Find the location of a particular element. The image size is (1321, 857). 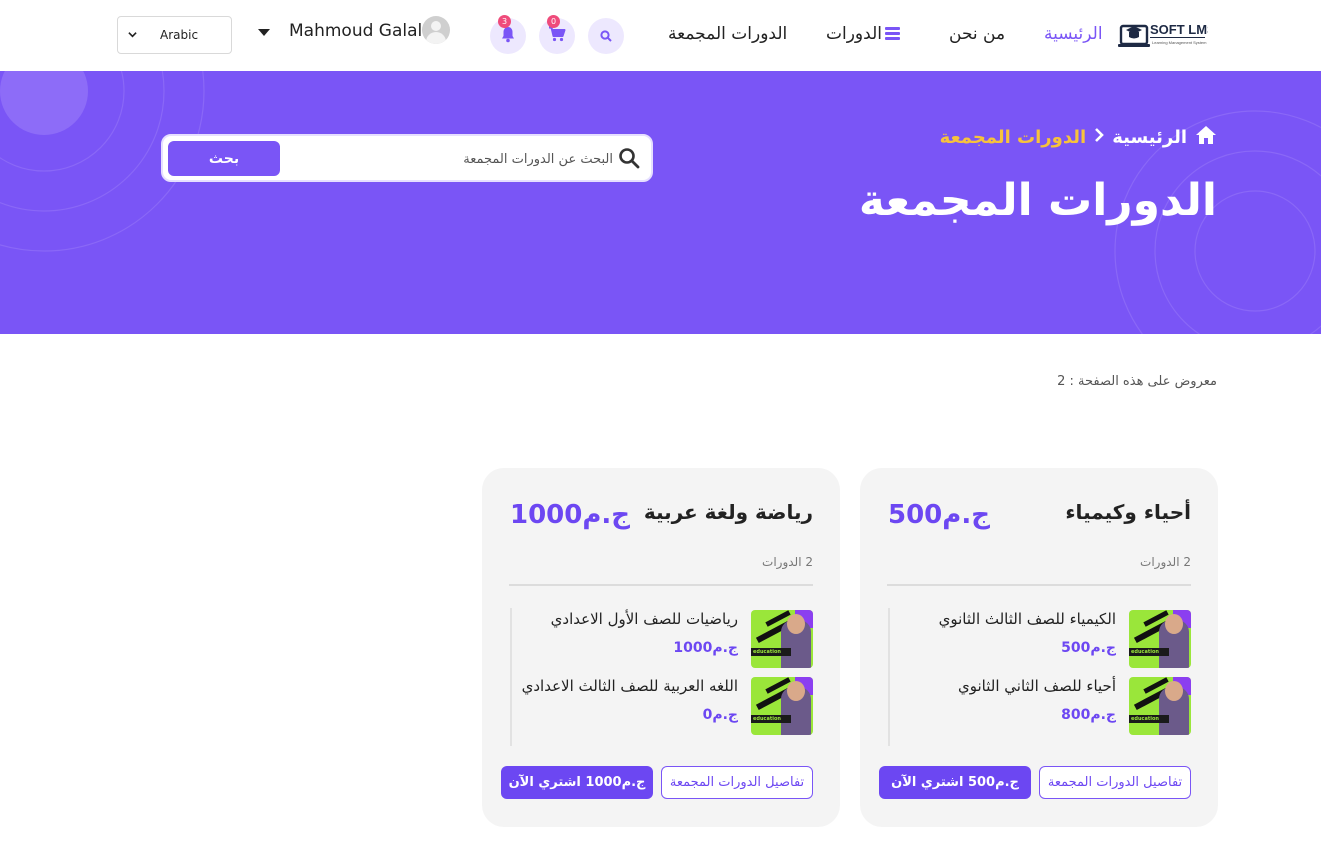

notifications-badge: 3 is located at coordinates (504, 21).